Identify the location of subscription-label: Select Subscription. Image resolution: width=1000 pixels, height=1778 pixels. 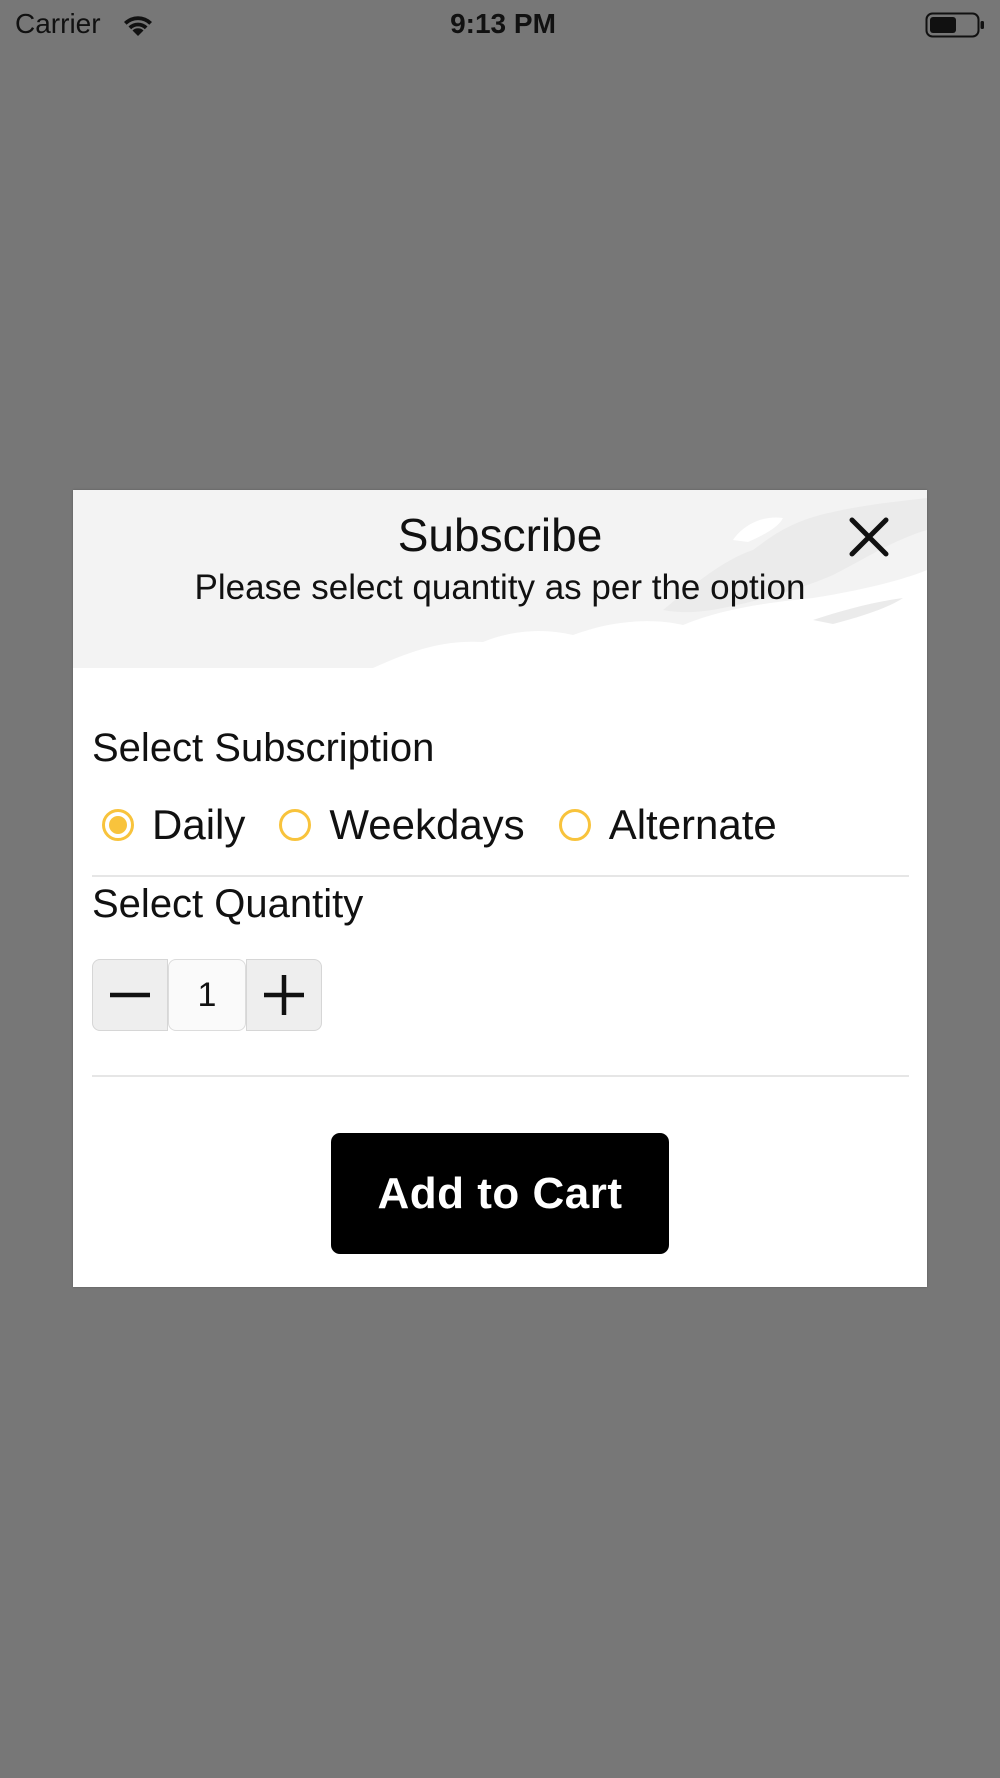
(263, 748).